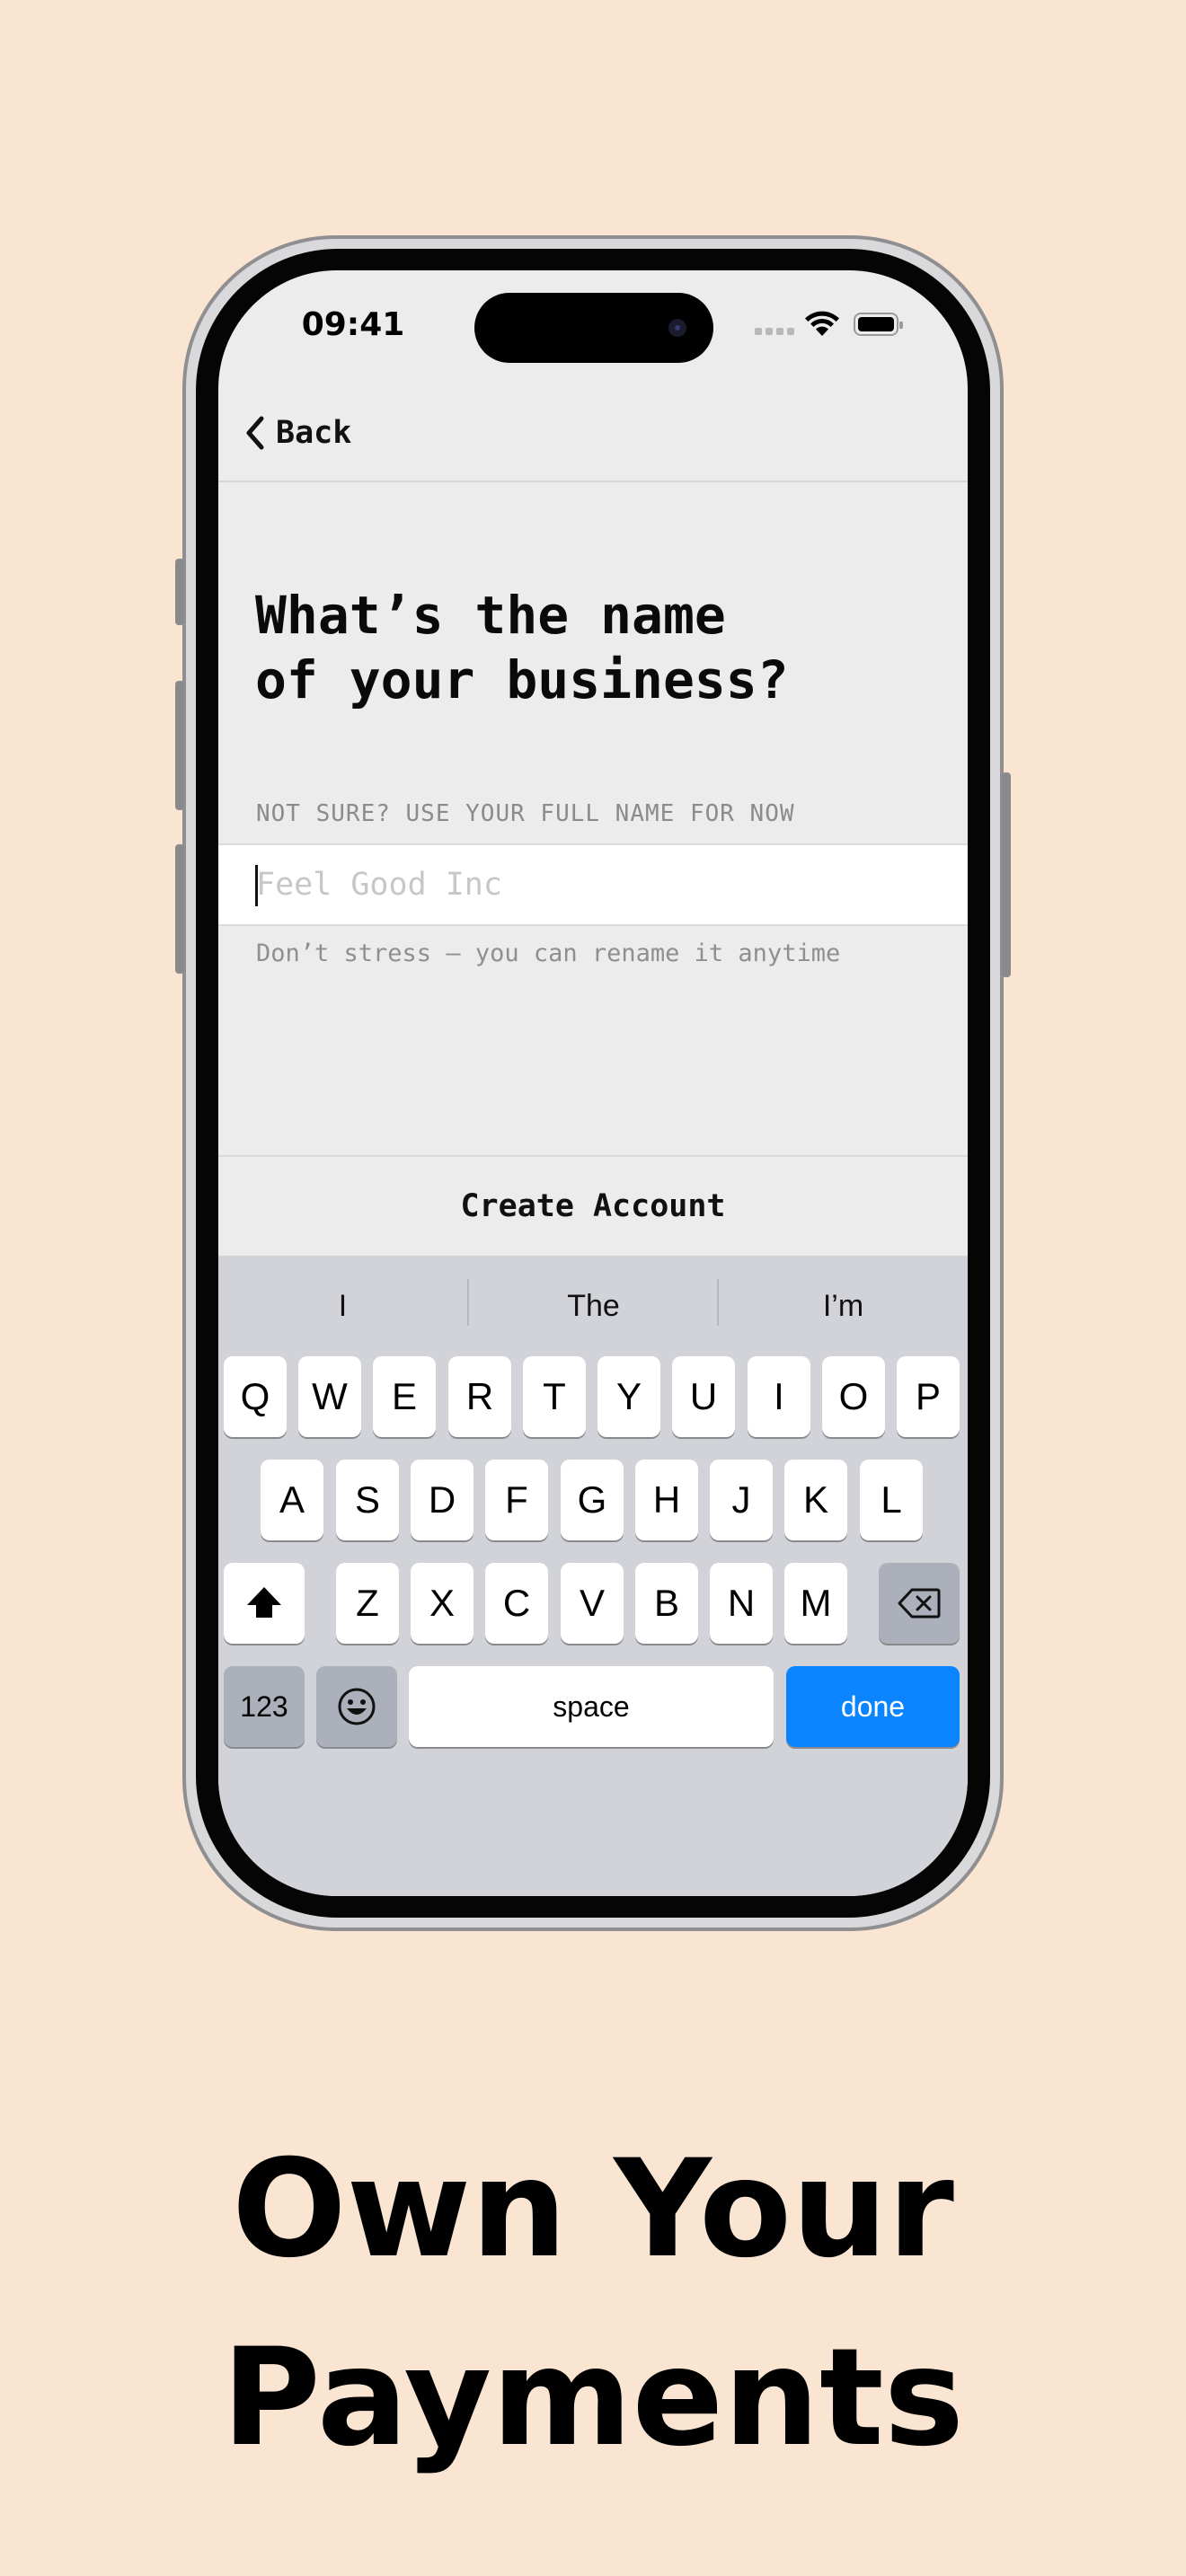 This screenshot has height=2576, width=1186. What do you see at coordinates (597, 884) in the screenshot?
I see `business-name-input` at bounding box center [597, 884].